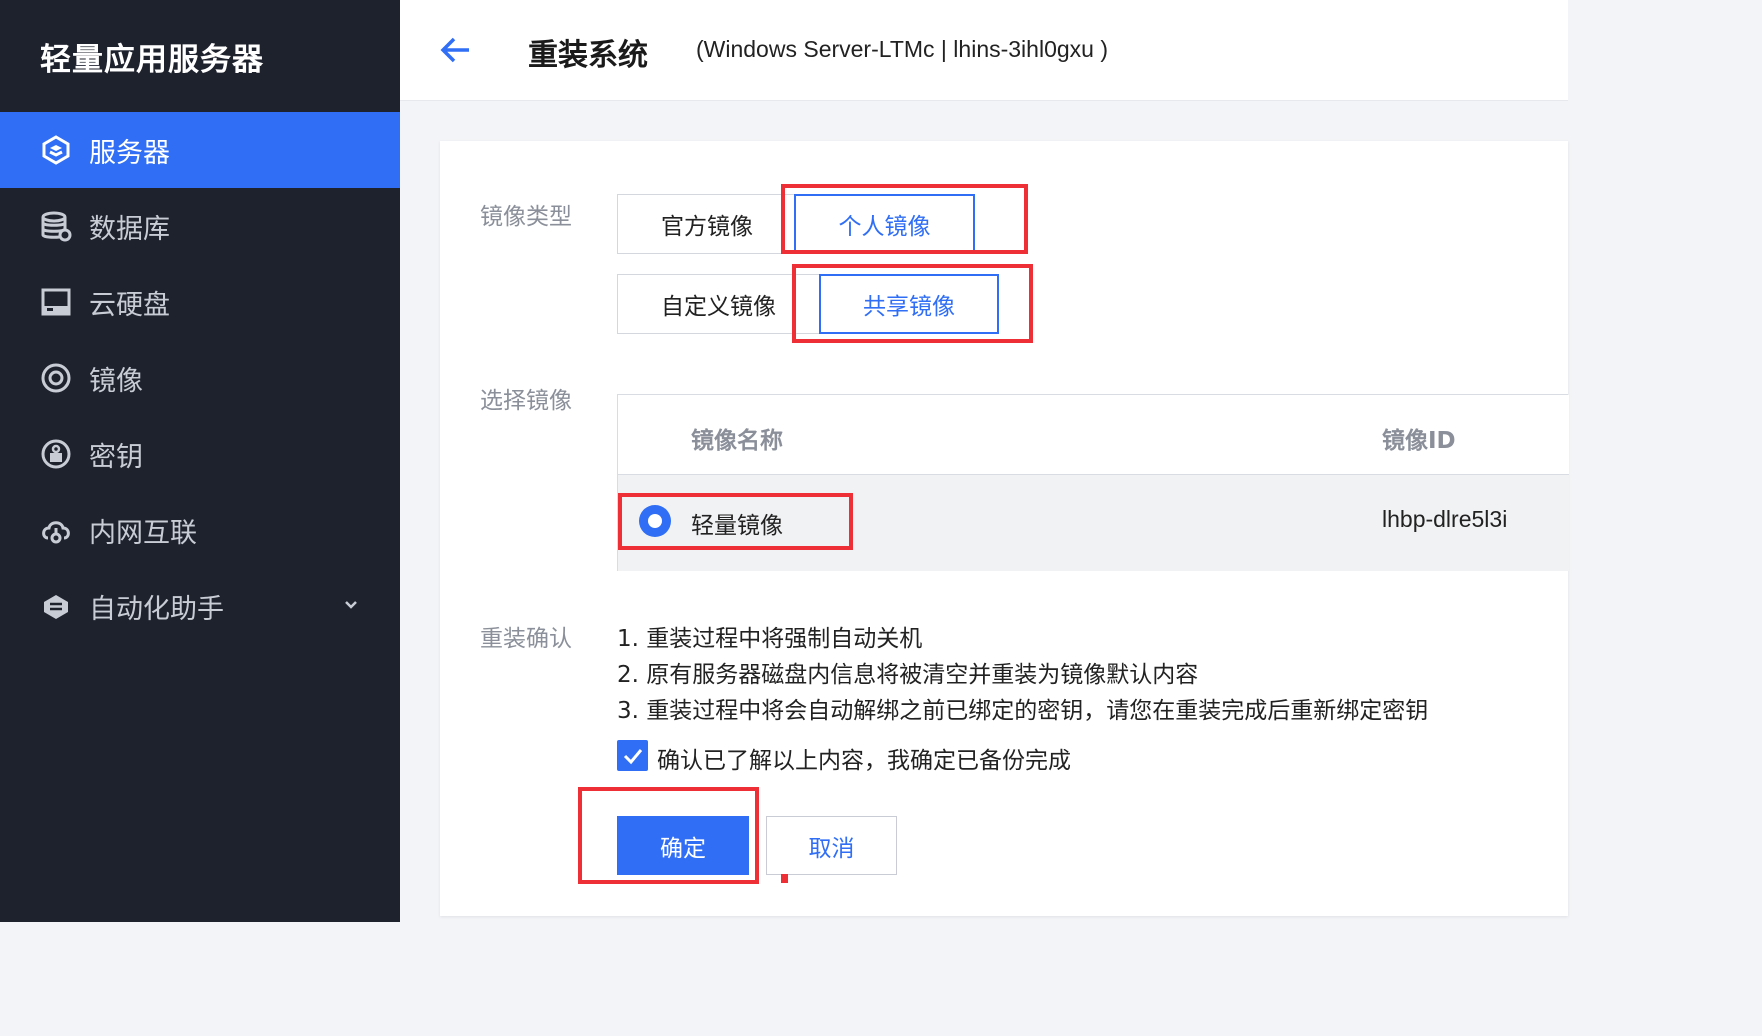 The width and height of the screenshot is (1762, 1036). I want to click on checkmark-icon, so click(632, 756).